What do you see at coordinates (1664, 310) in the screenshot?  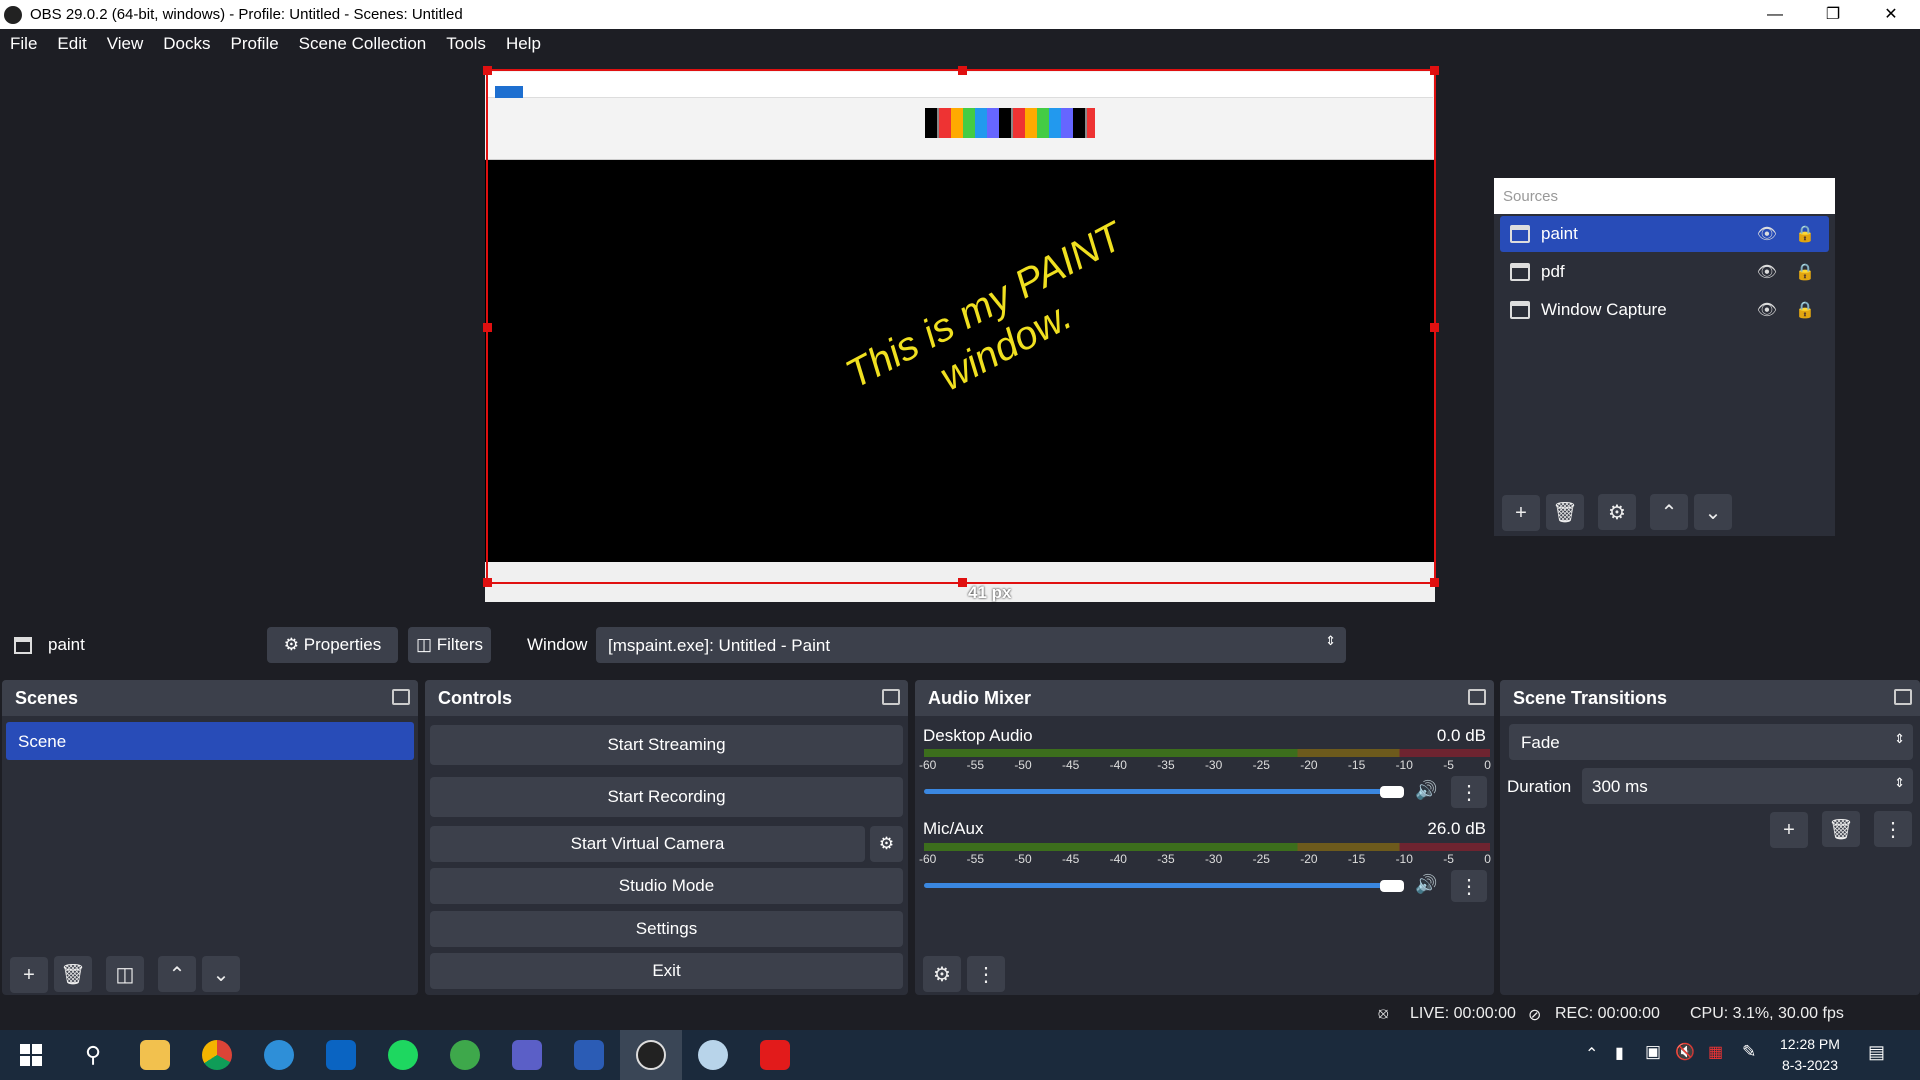 I see `source-item-window-capture: Window Capture 👁 🔒` at bounding box center [1664, 310].